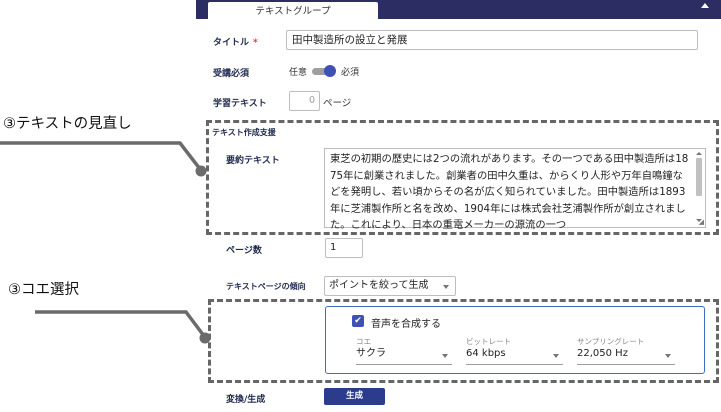 This screenshot has width=721, height=412. I want to click on samplerate-select: 22,050 Hz, so click(626, 355).